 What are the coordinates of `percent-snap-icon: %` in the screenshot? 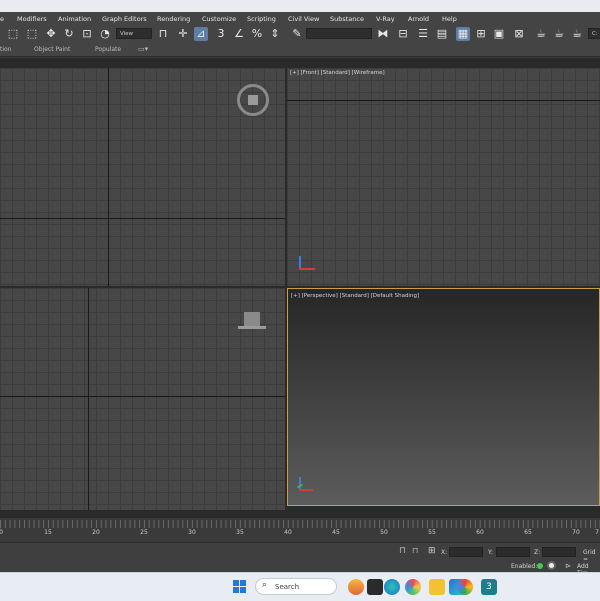 It's located at (257, 34).